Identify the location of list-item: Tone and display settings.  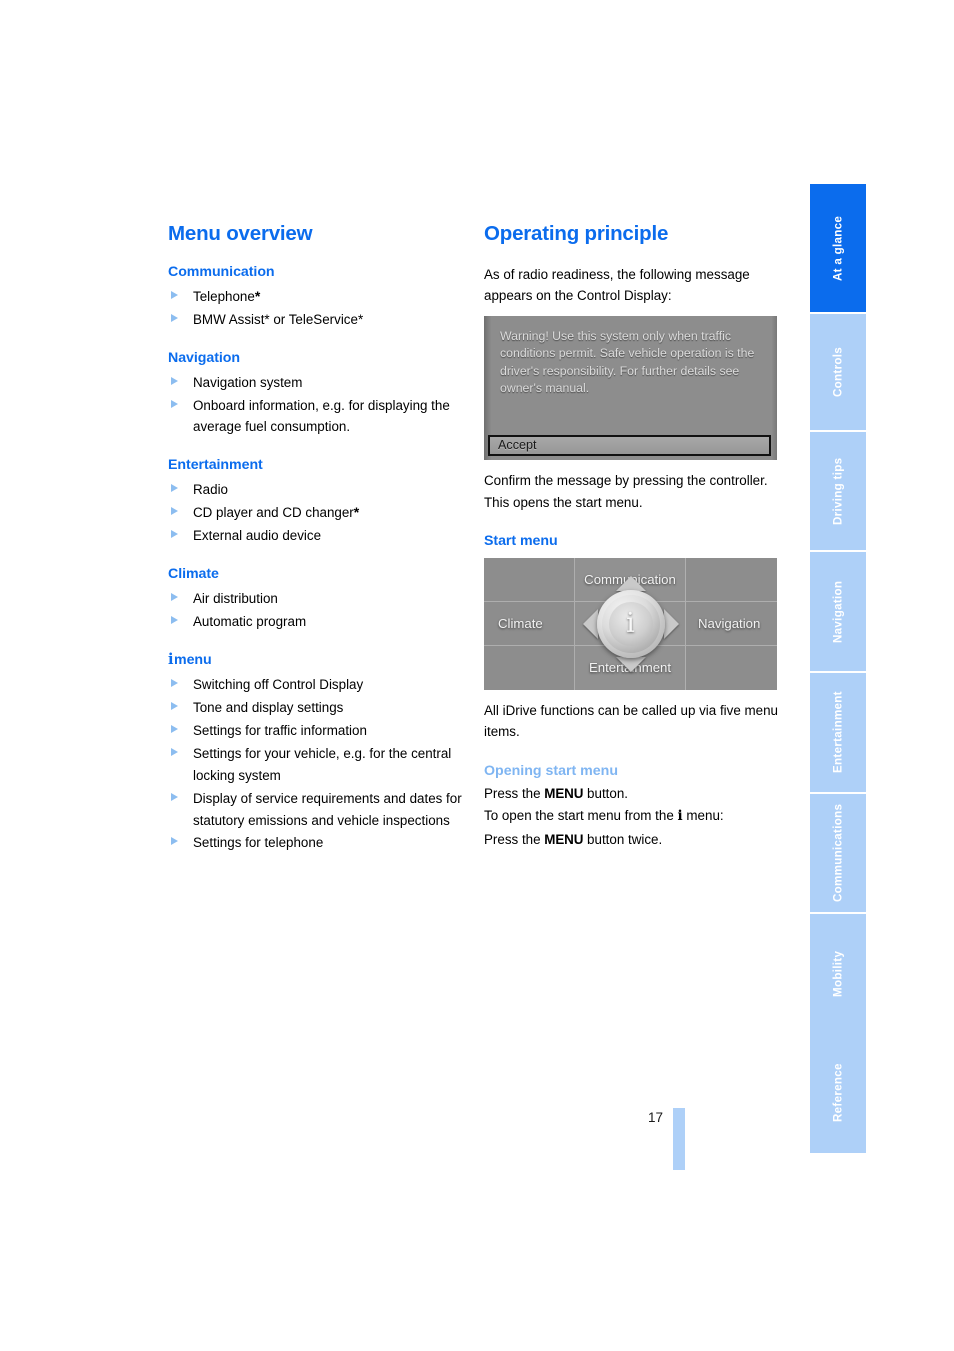
(318, 708).